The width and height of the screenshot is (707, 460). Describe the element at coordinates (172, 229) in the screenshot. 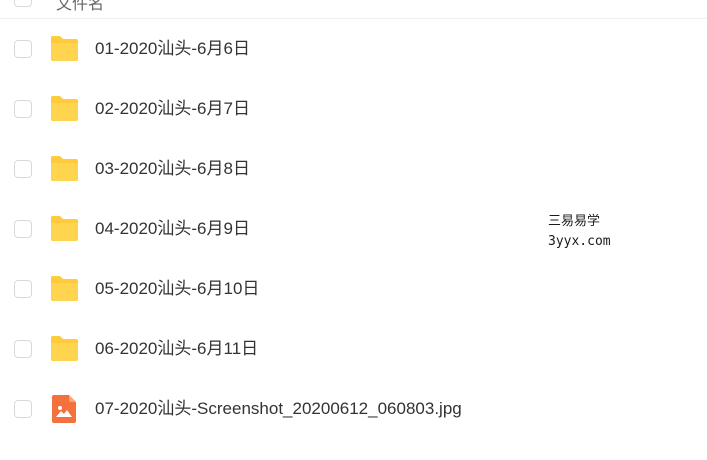

I see `file-name: 04-2020汕头-6月9日` at that location.